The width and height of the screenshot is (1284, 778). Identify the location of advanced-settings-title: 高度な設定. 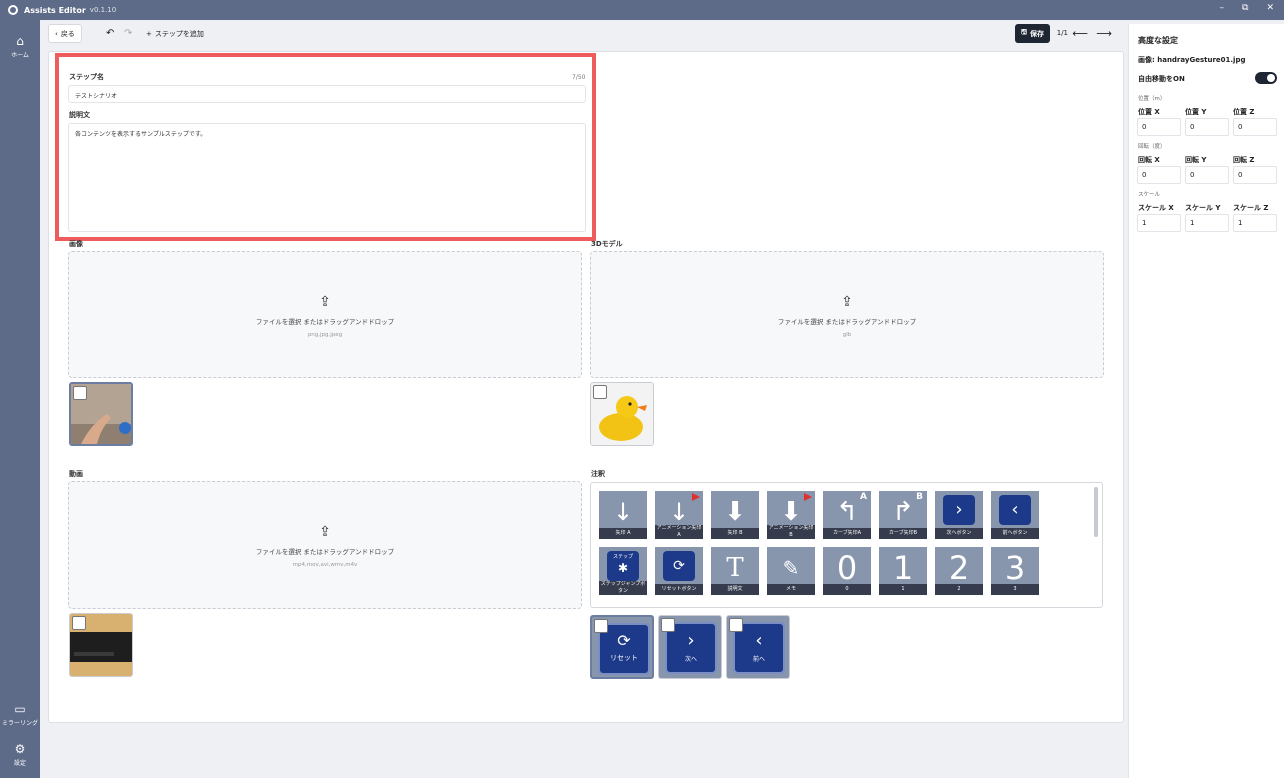
(1158, 40).